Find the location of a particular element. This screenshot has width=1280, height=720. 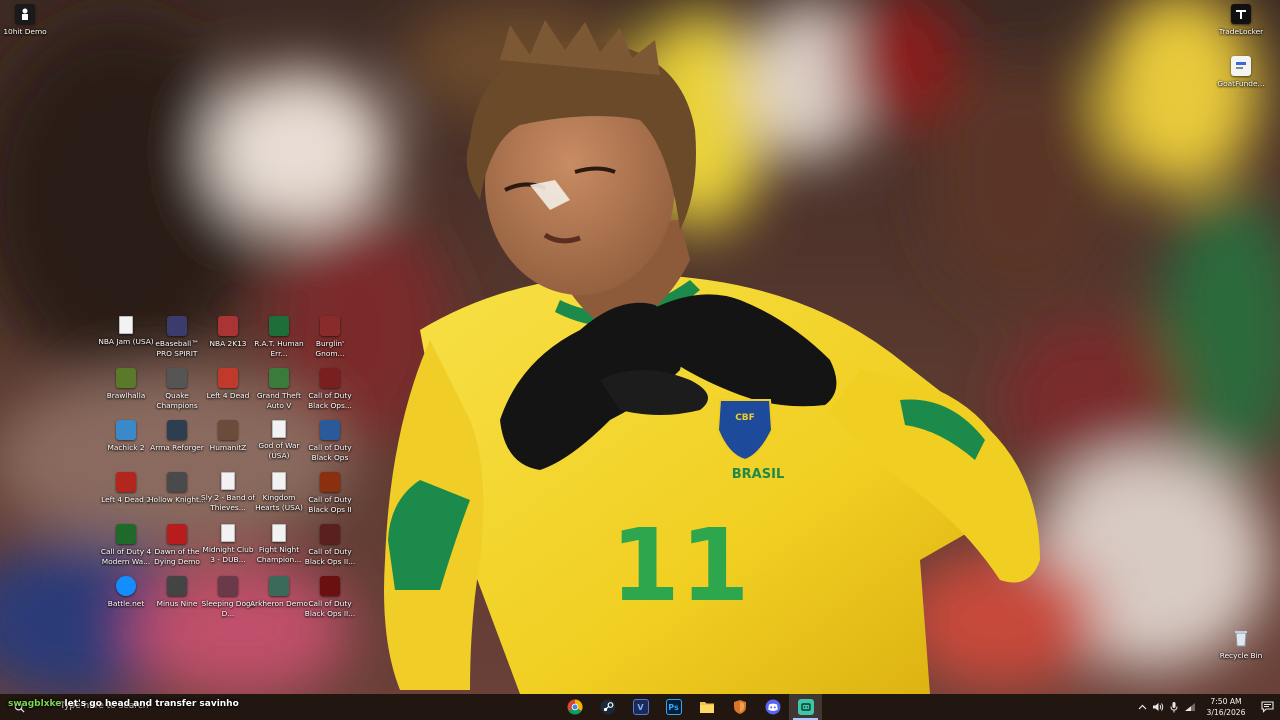

steam-icon is located at coordinates (607, 707).